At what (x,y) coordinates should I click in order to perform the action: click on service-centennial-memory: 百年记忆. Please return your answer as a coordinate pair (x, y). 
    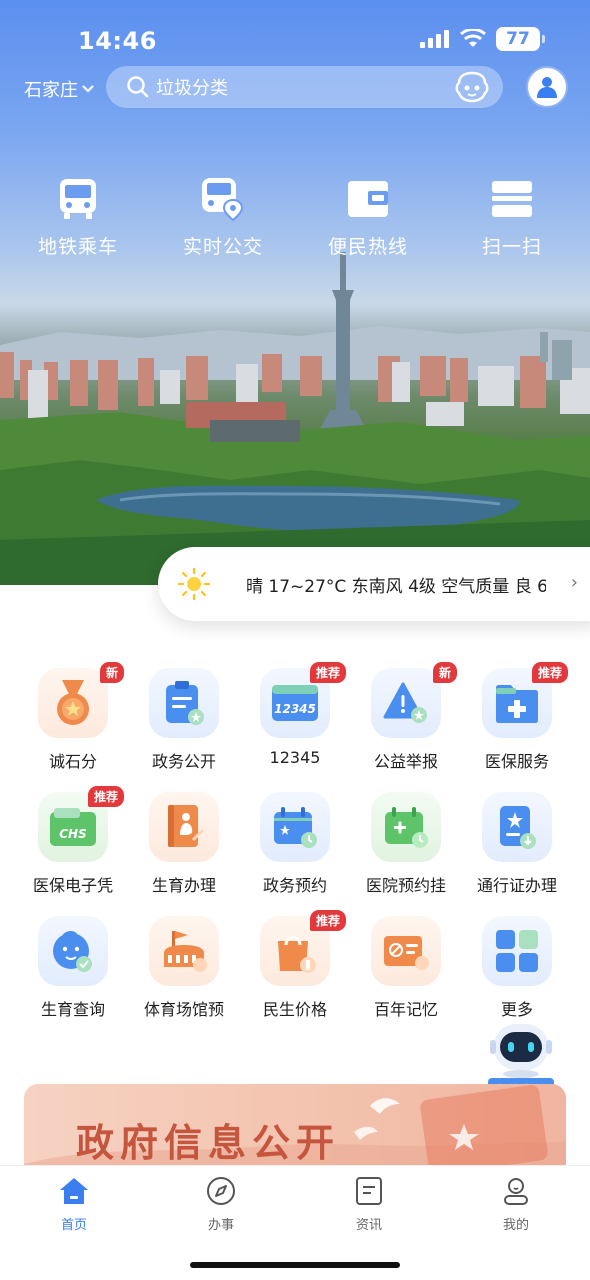
    Looking at the image, I should click on (406, 968).